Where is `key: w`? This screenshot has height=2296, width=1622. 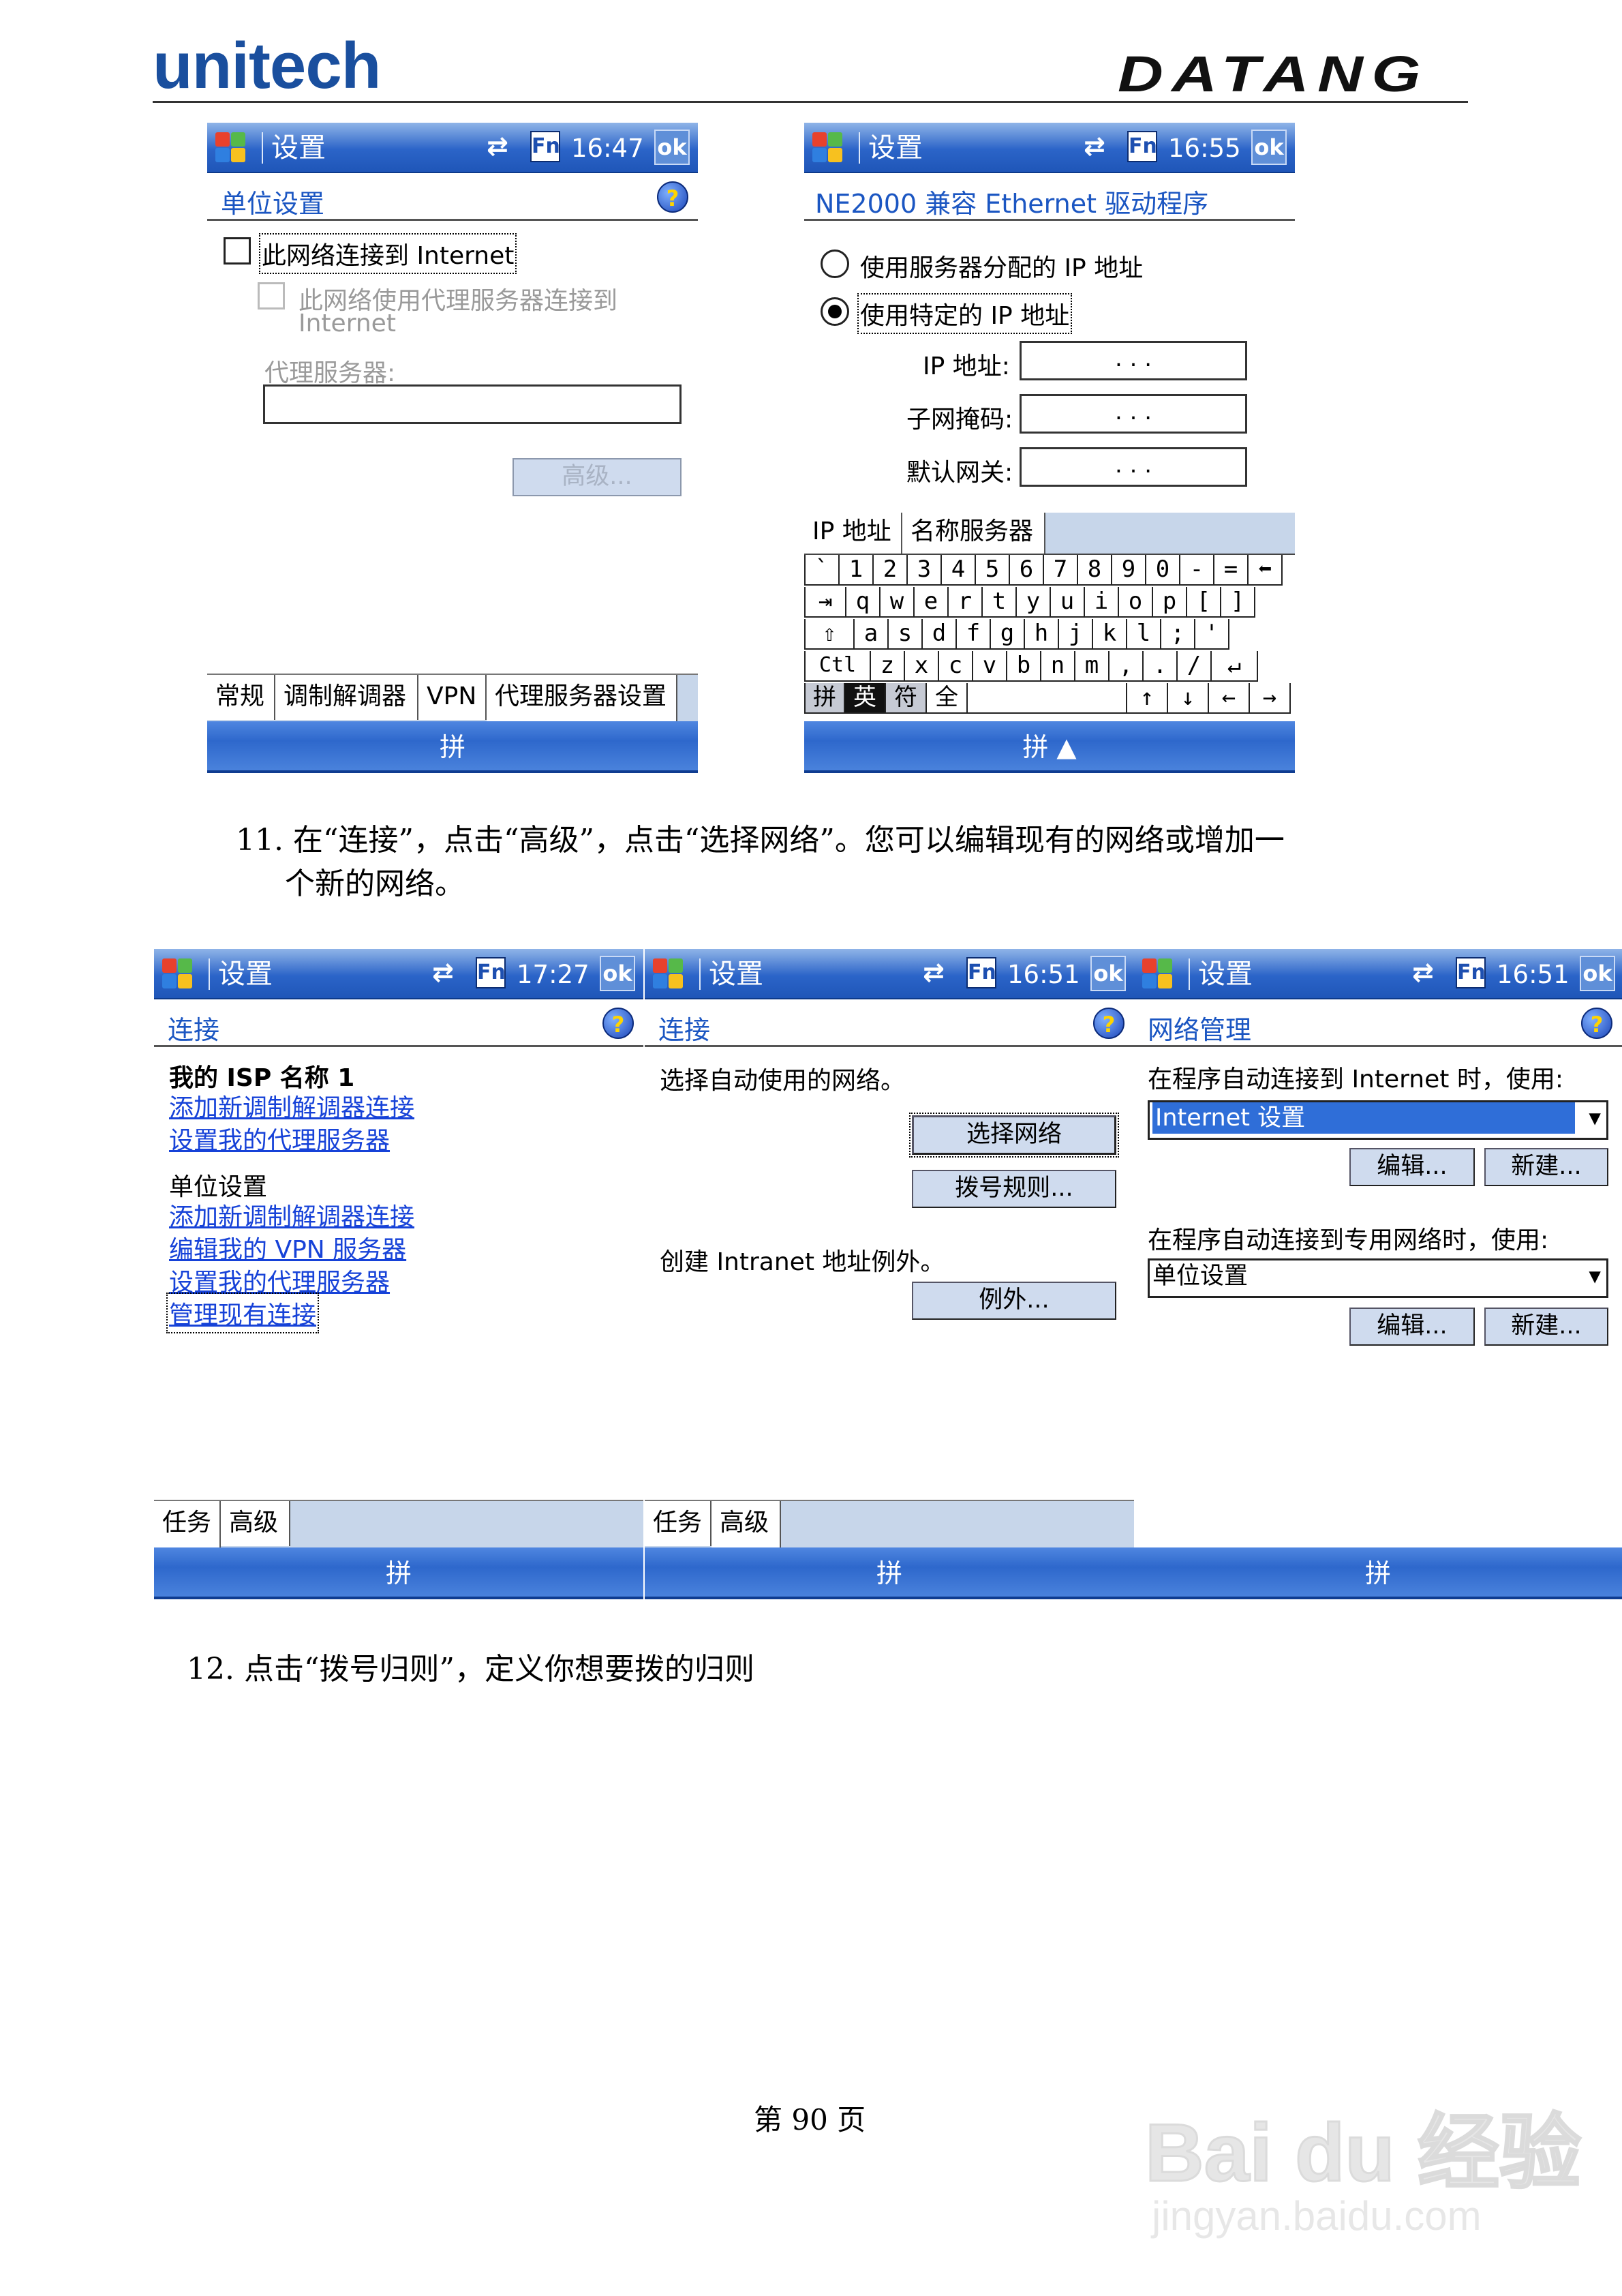 key: w is located at coordinates (898, 602).